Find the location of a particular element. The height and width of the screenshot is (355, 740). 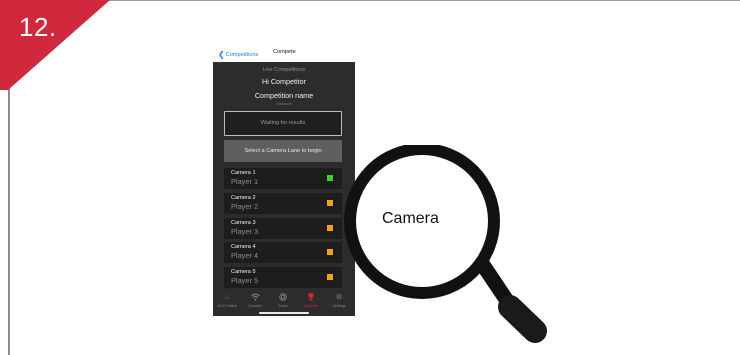

camera-row-4: Camera 4 Player 4 is located at coordinates (283, 252).